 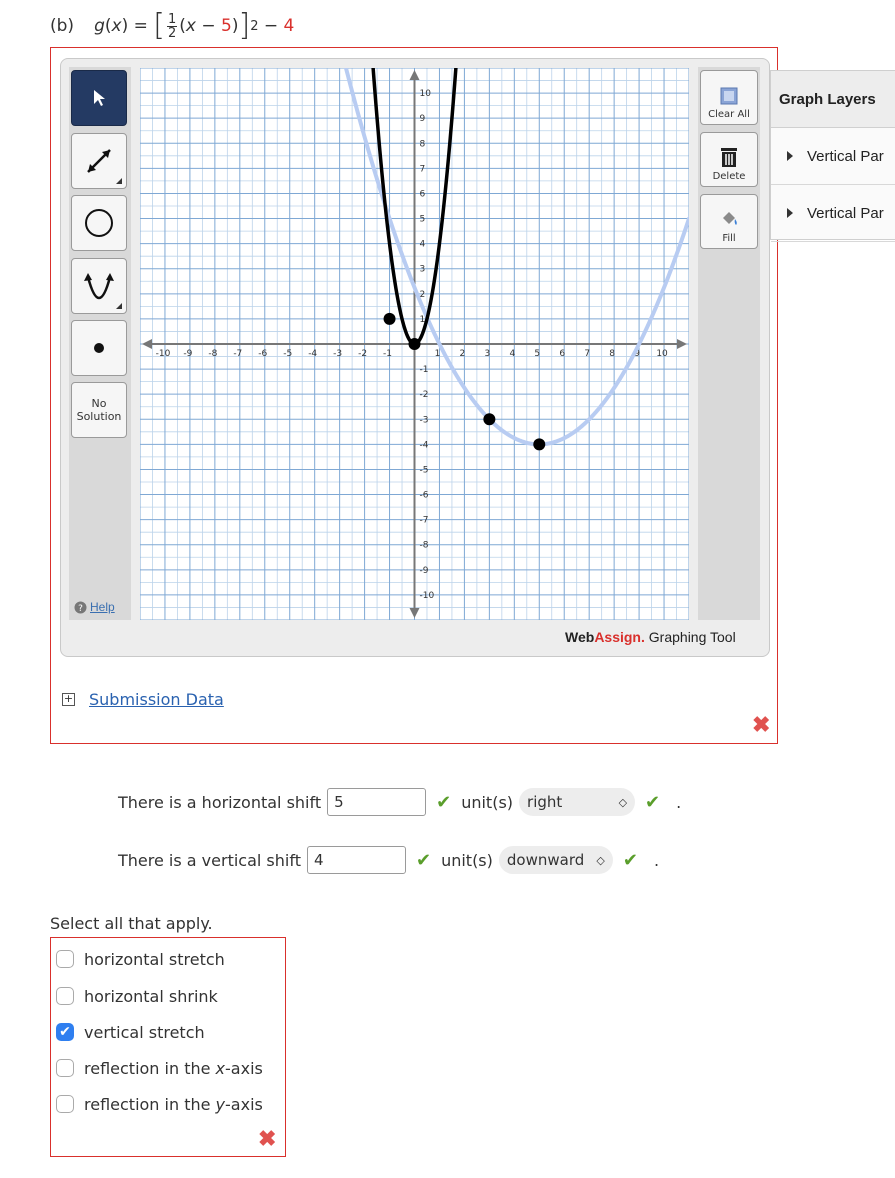 I want to click on clear-all-icon, so click(x=729, y=96).